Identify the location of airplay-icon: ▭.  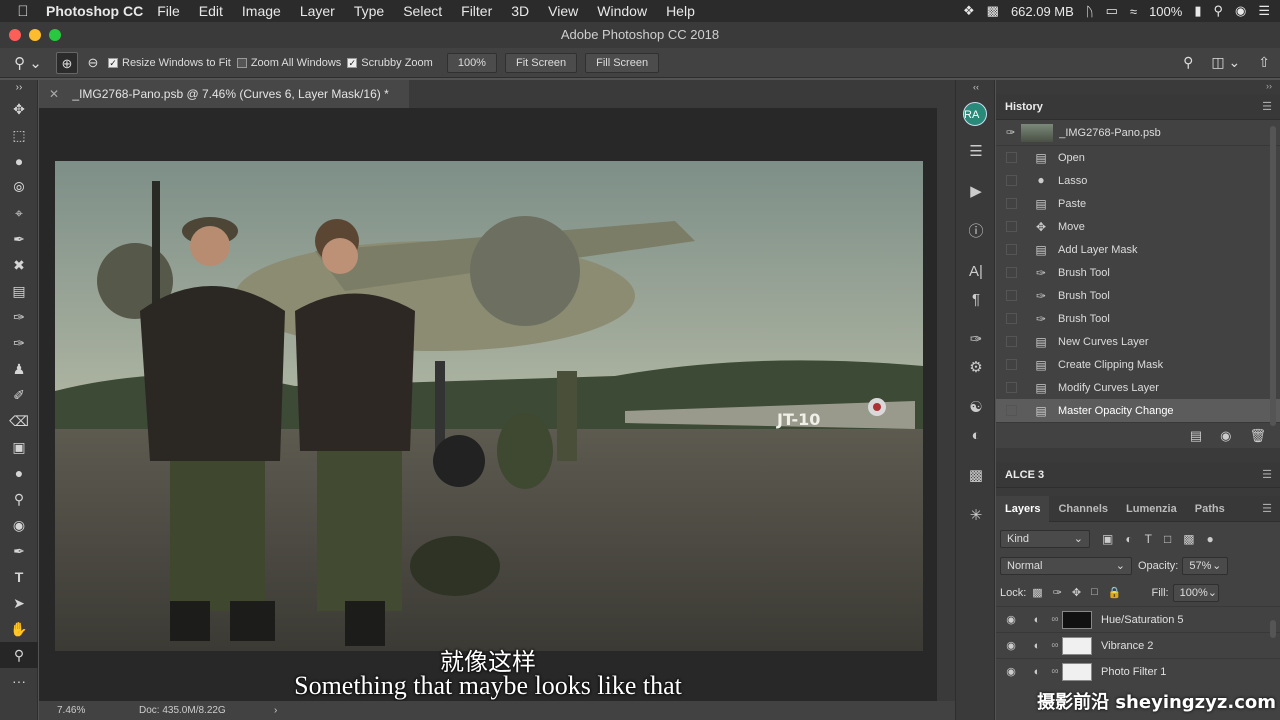
(1112, 11).